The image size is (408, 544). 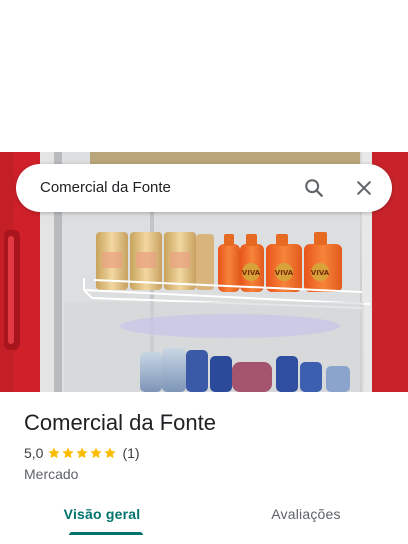 What do you see at coordinates (105, 188) in the screenshot?
I see `search-query-text: Comercial da Fonte` at bounding box center [105, 188].